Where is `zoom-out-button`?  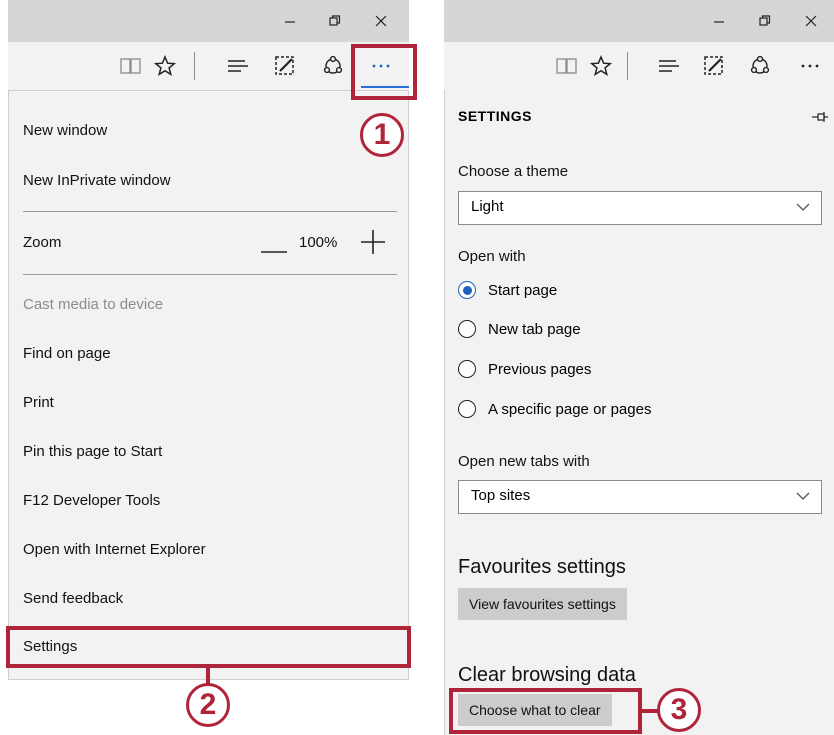 zoom-out-button is located at coordinates (274, 250).